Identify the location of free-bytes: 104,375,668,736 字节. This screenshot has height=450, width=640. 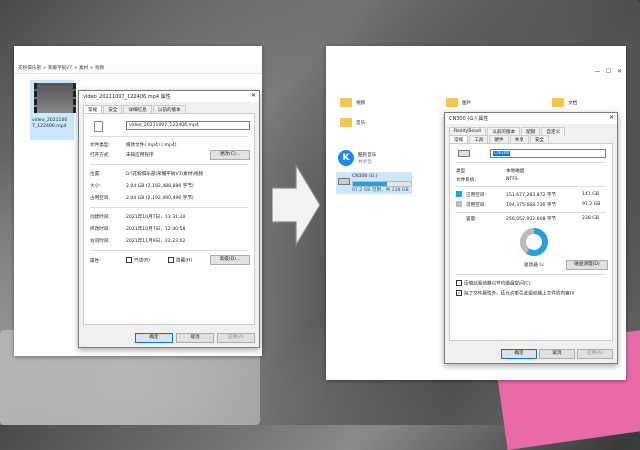
(531, 205).